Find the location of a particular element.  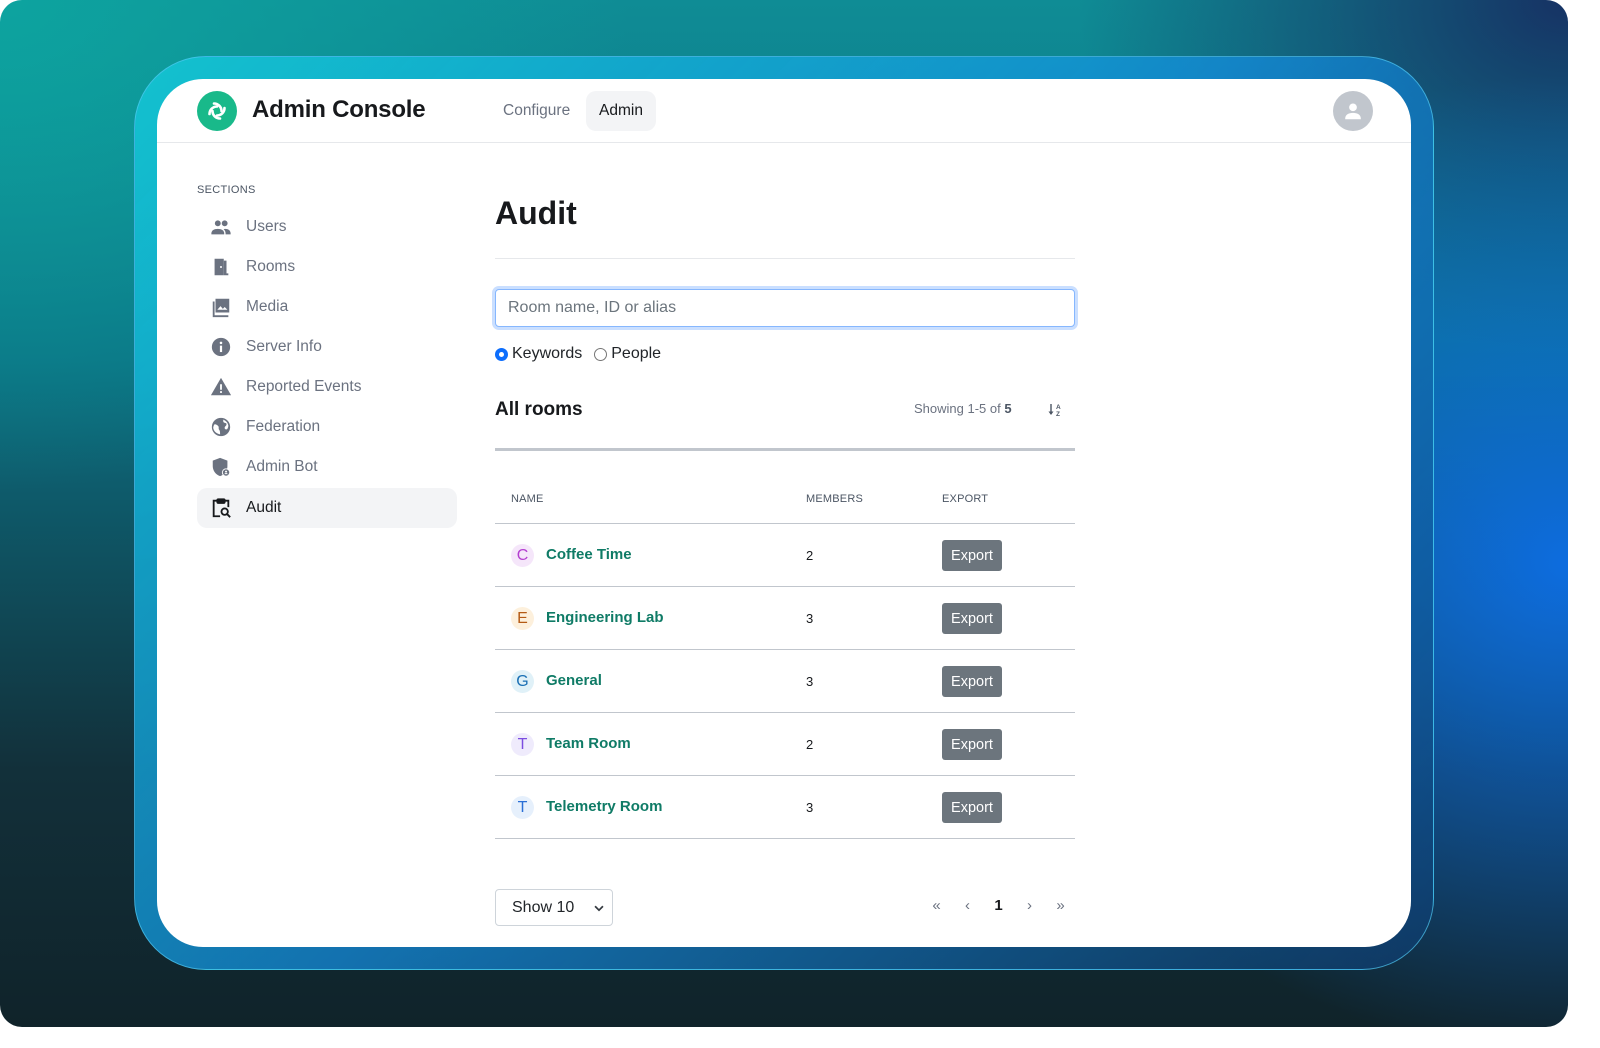

table-row: T Telemetry Room 3 Export is located at coordinates (785, 807).